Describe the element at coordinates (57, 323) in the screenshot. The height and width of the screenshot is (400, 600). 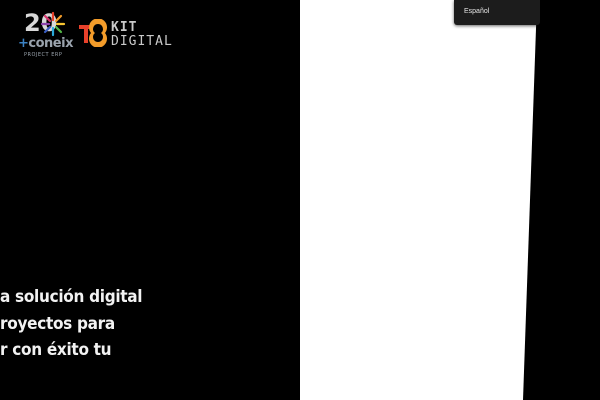
I see `hero-headline-line-2: royectos para` at that location.